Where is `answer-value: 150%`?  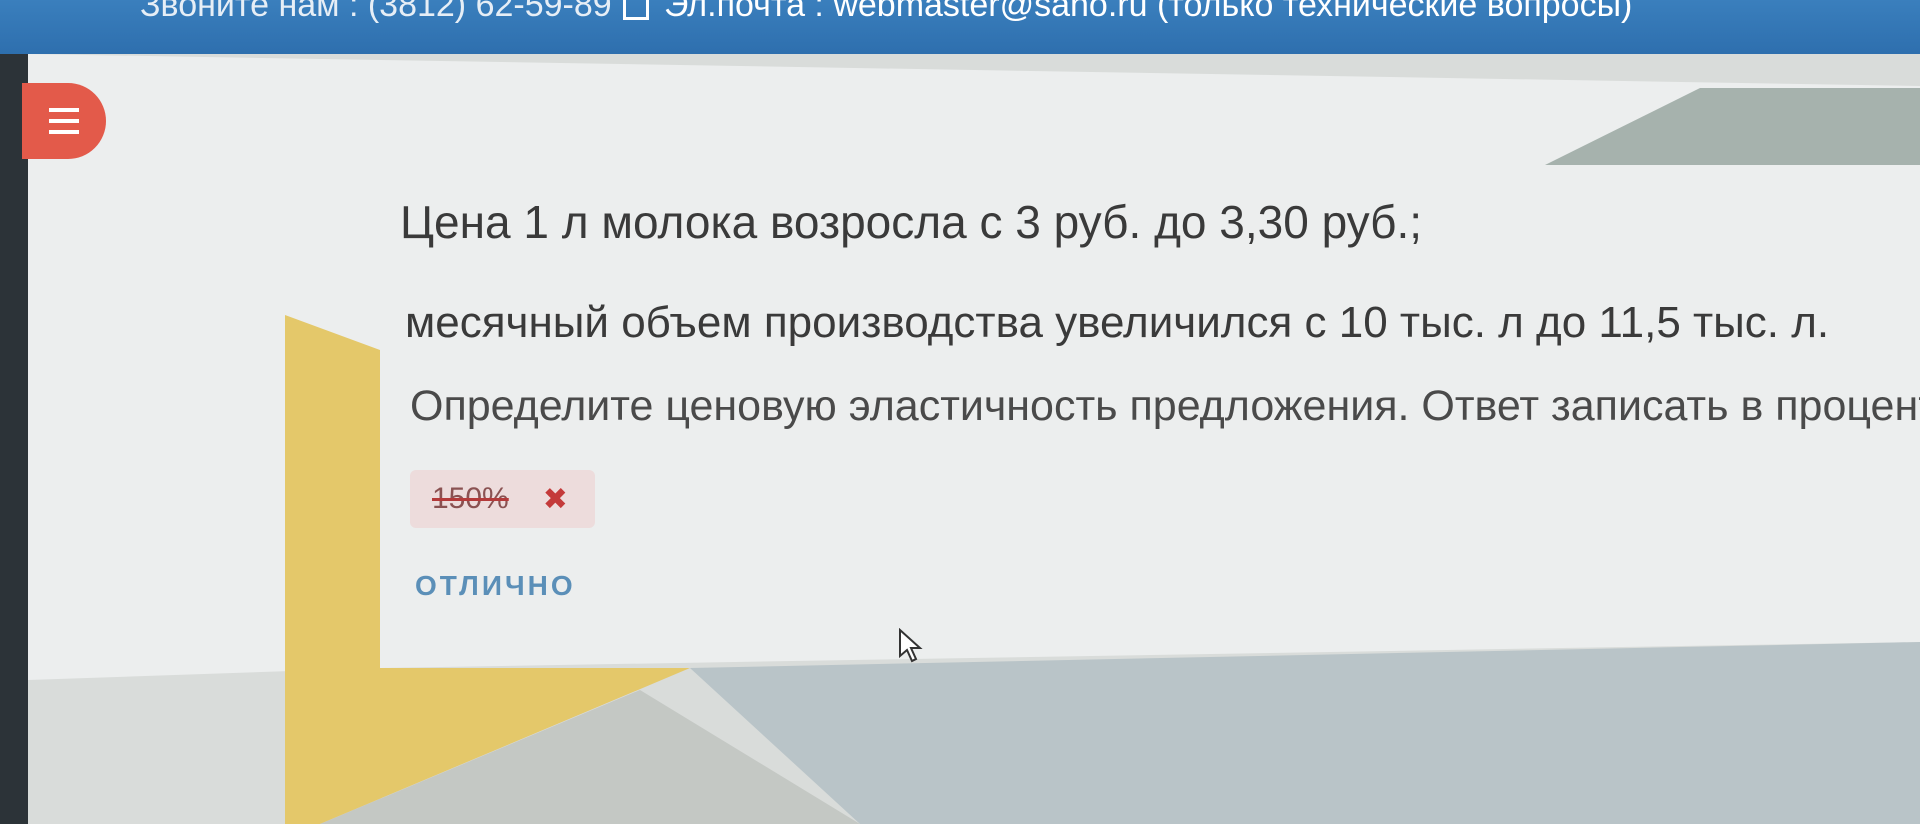
answer-value: 150% is located at coordinates (470, 498).